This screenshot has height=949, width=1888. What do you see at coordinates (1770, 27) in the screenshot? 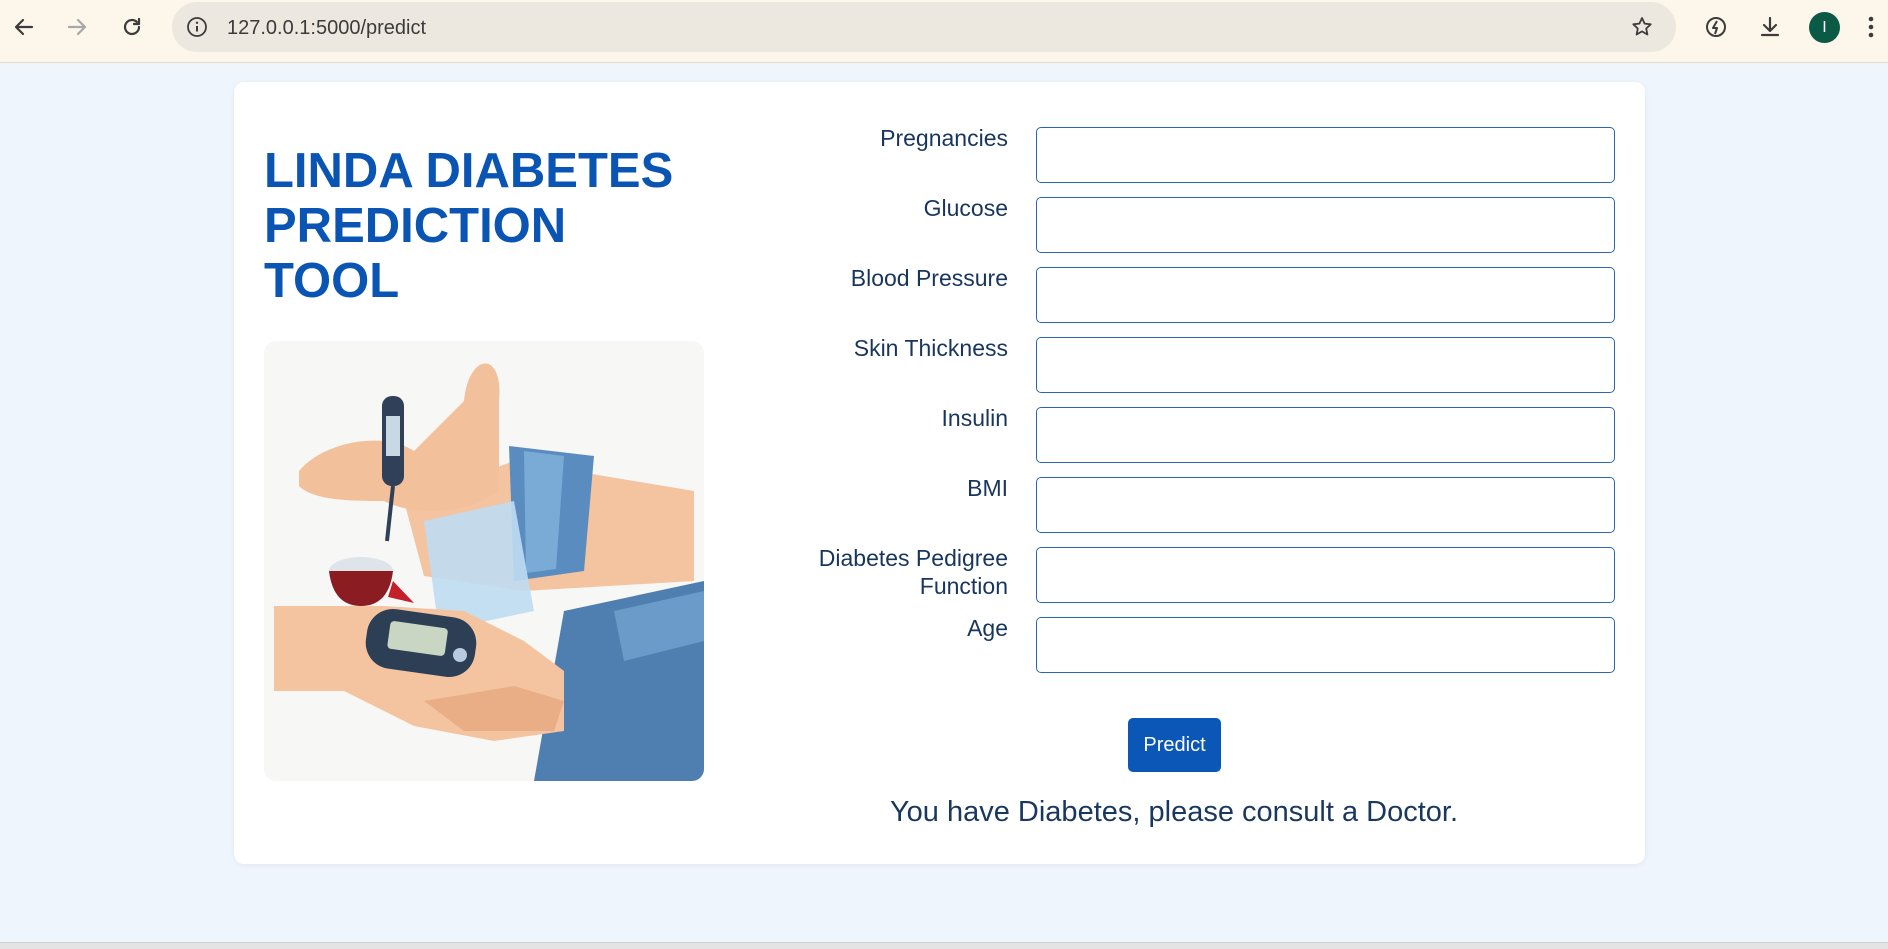
I see `download-icon` at bounding box center [1770, 27].